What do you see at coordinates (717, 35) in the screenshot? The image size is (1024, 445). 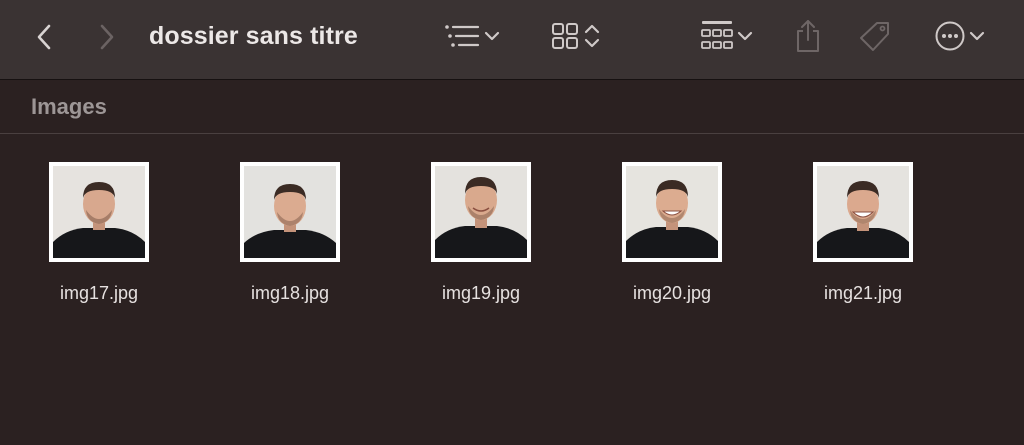 I see `group-icon` at bounding box center [717, 35].